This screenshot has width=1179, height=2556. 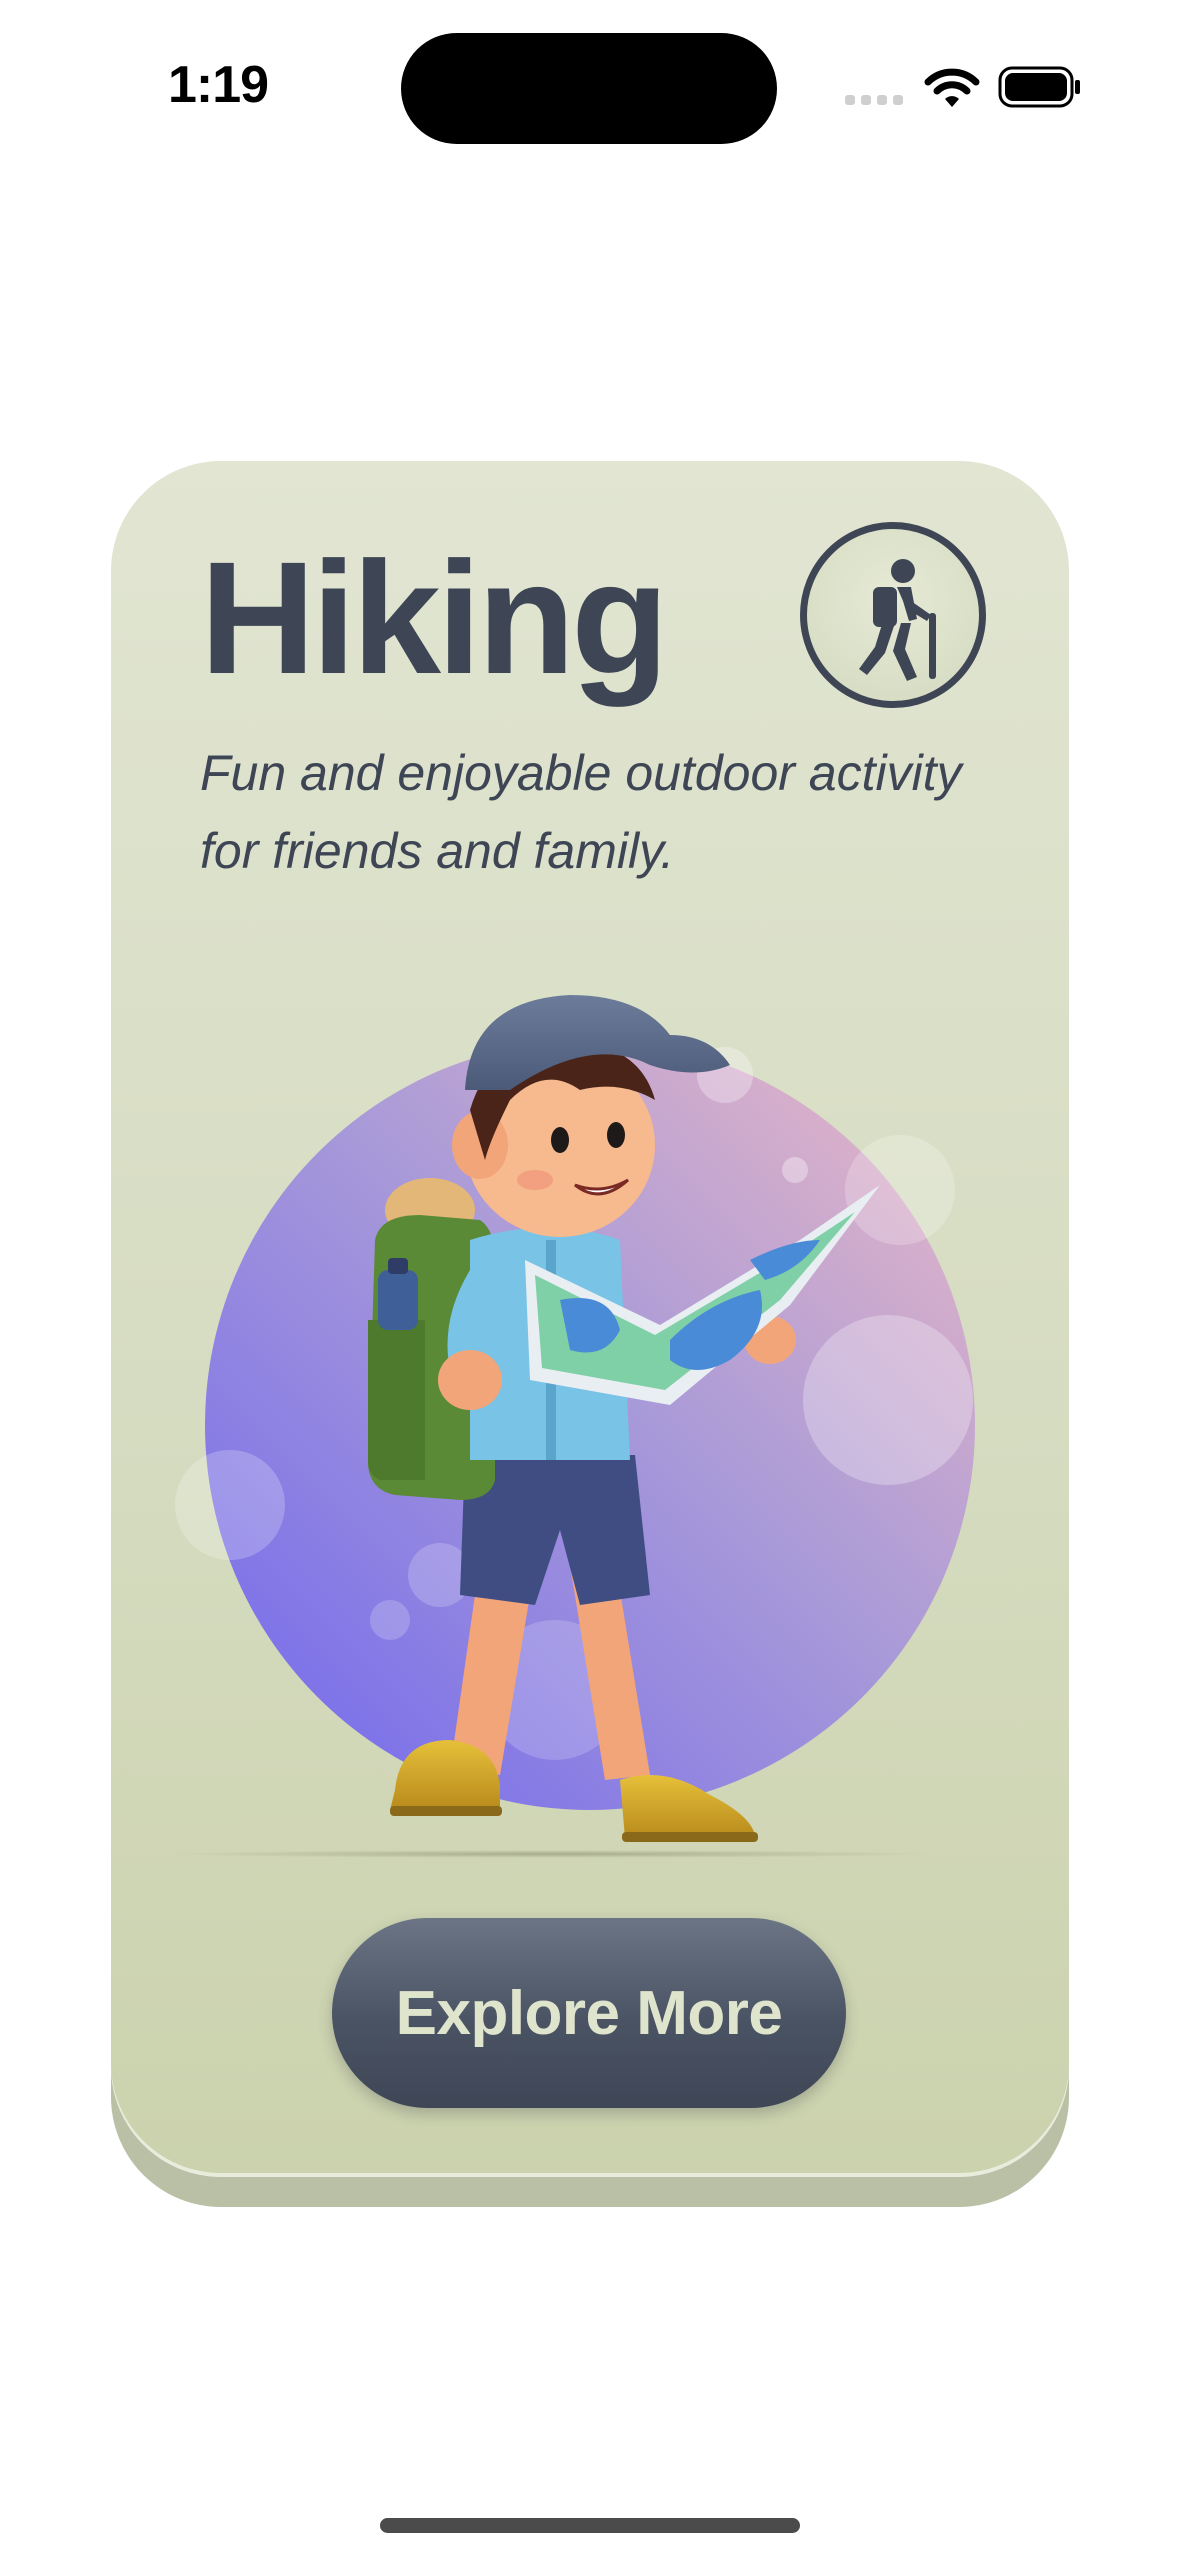 I want to click on home-indicator, so click(x=590, y=2525).